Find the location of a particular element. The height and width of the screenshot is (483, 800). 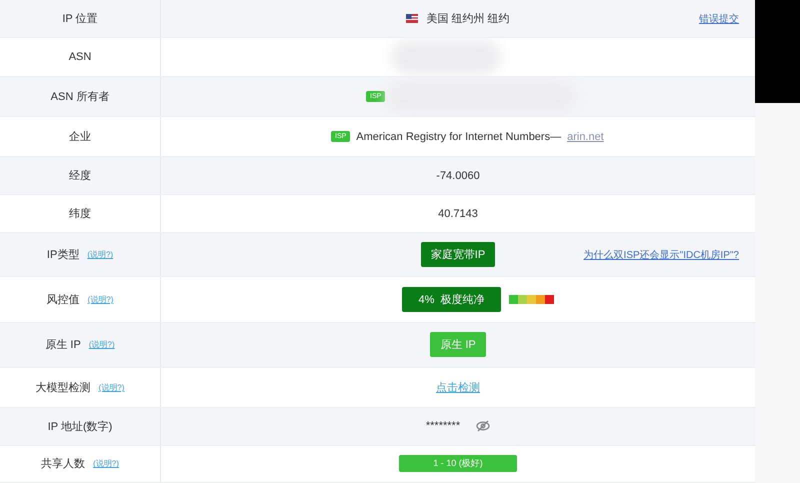

hidden-eye-icon is located at coordinates (483, 426).